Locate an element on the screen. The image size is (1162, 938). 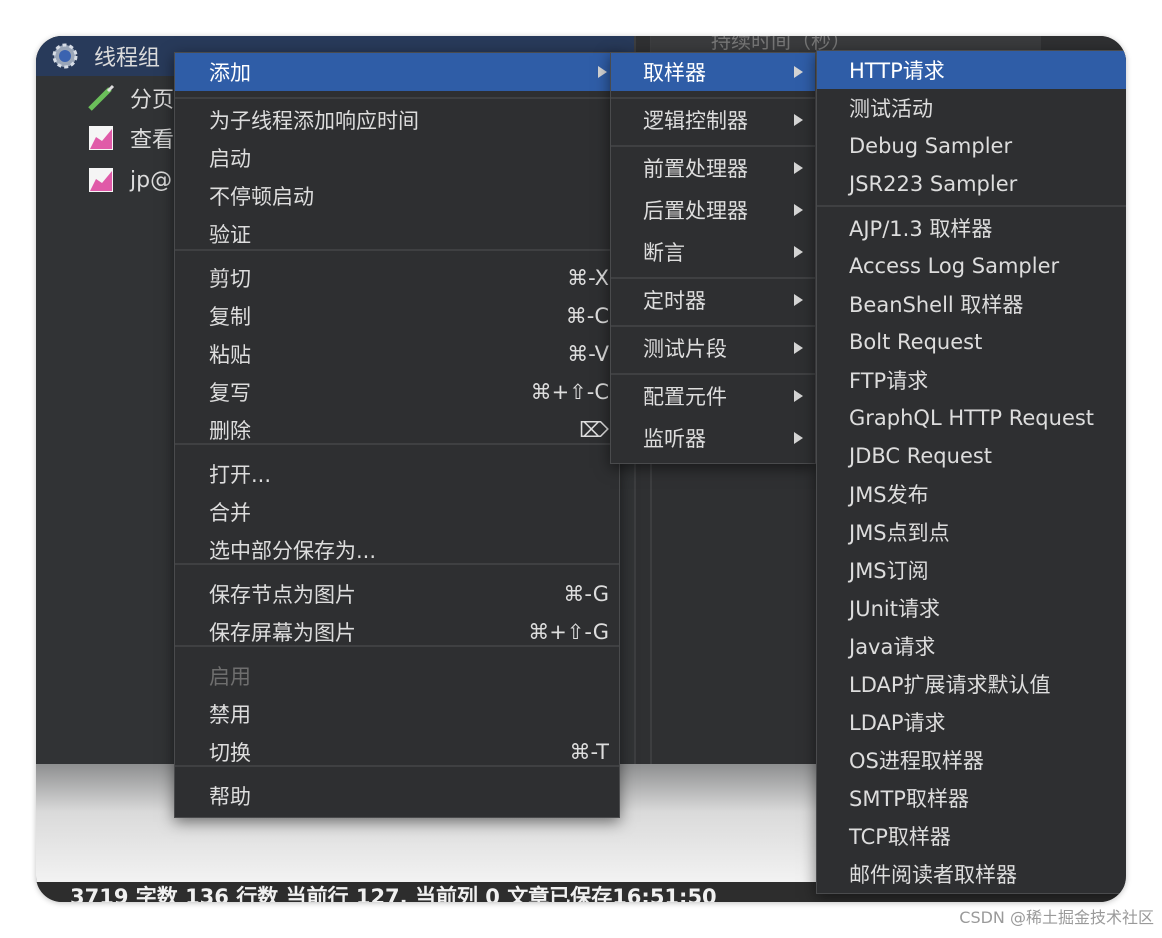
context-menu-item: 启动 is located at coordinates (397, 158).